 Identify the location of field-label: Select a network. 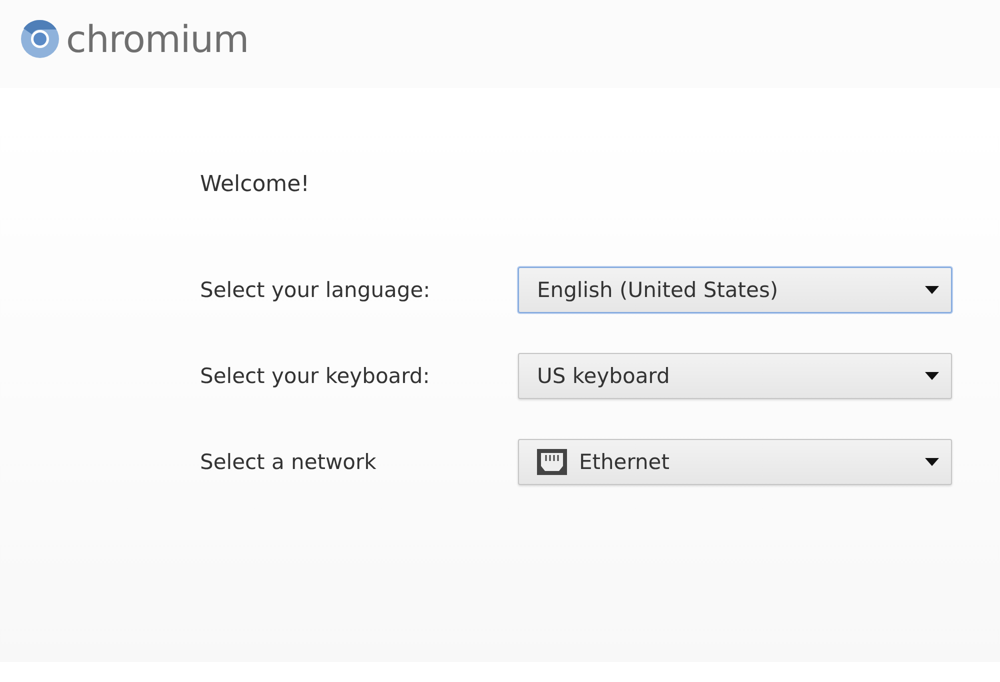
(289, 462).